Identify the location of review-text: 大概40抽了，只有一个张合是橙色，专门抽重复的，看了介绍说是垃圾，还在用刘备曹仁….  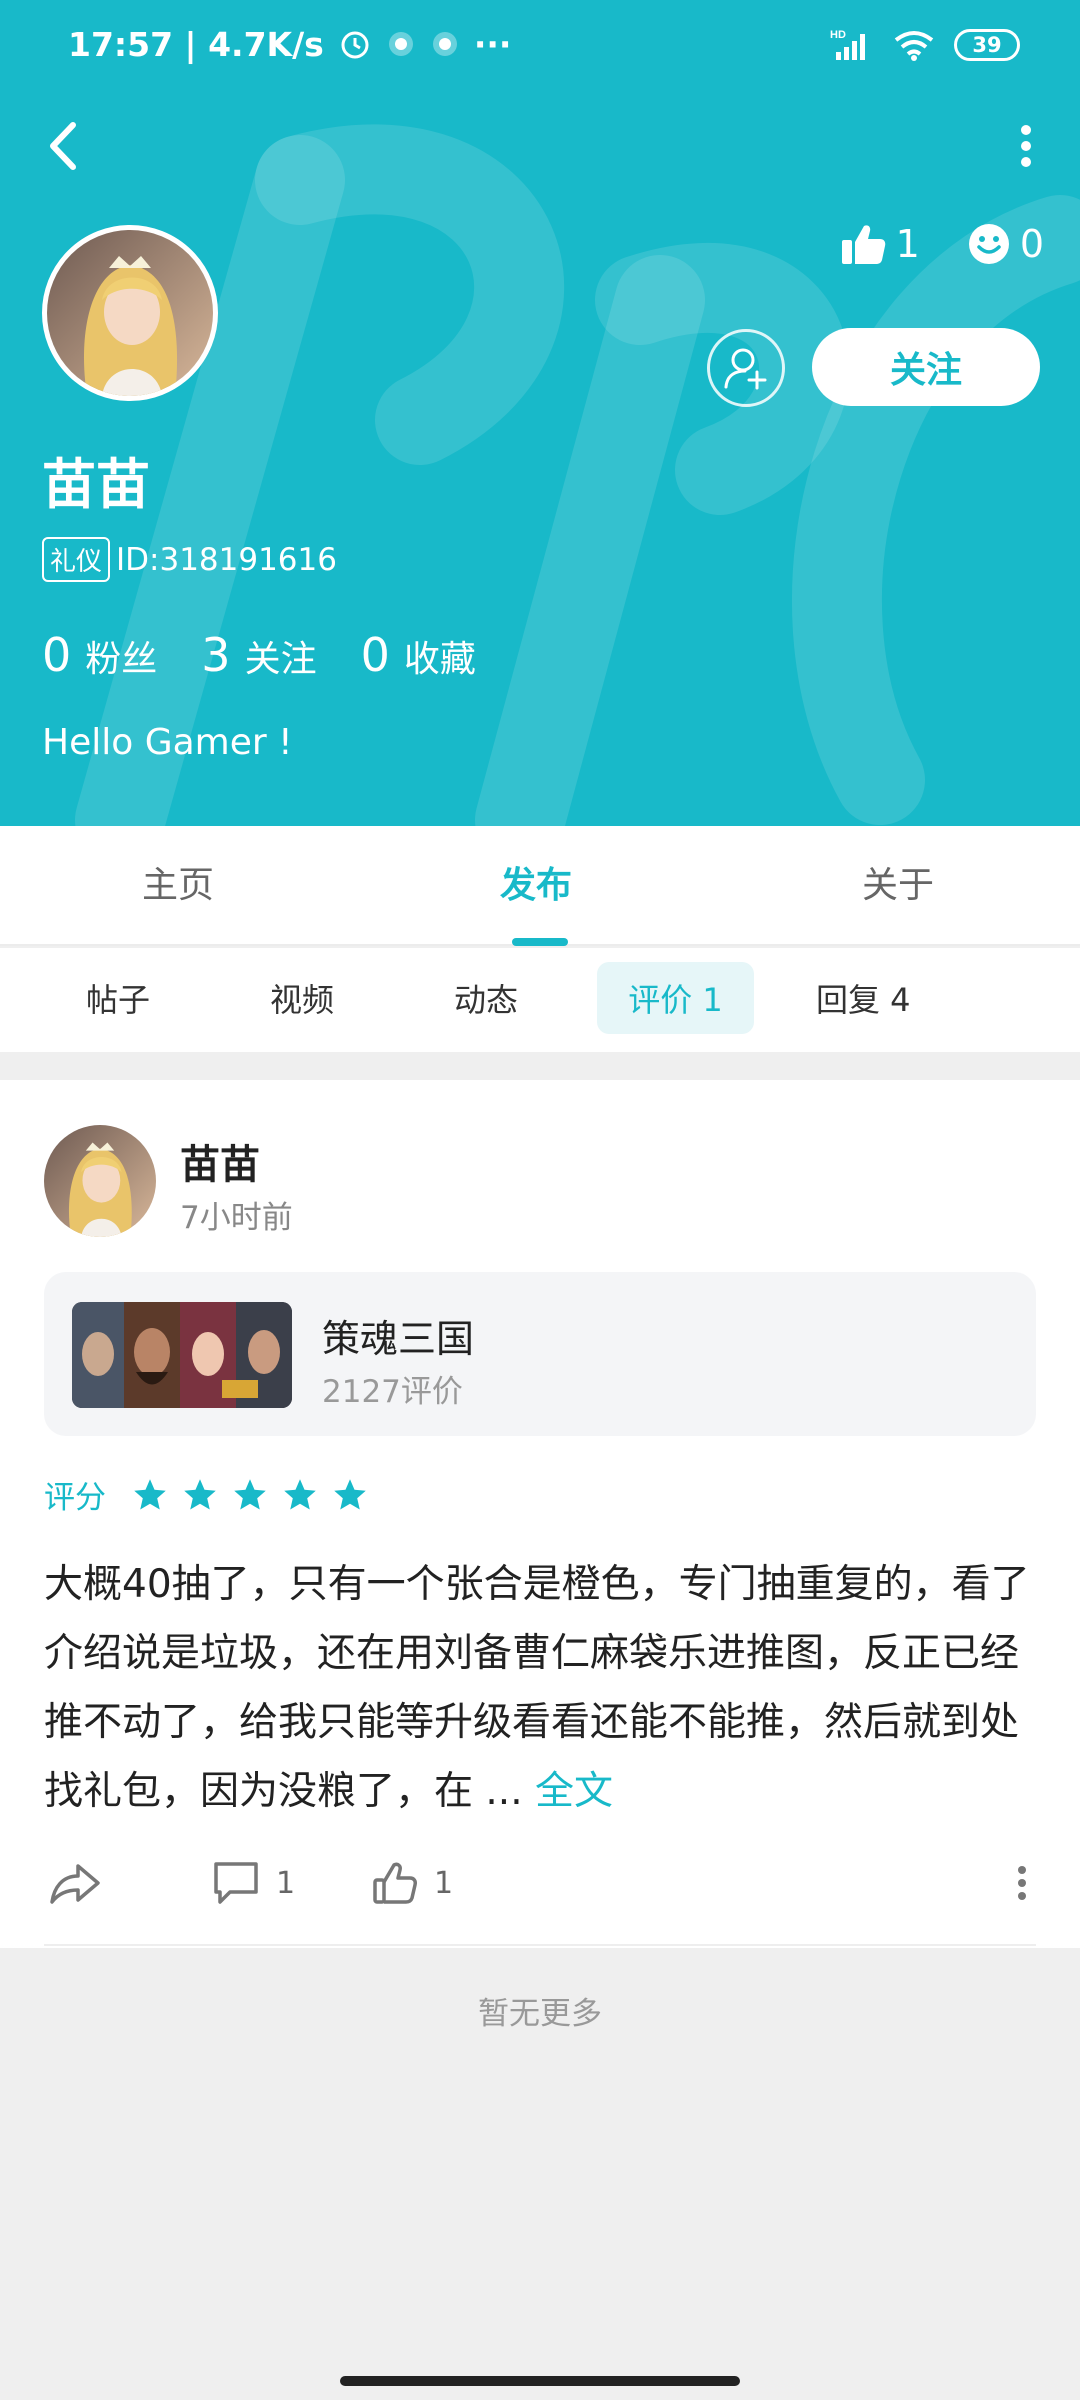
(544, 1688).